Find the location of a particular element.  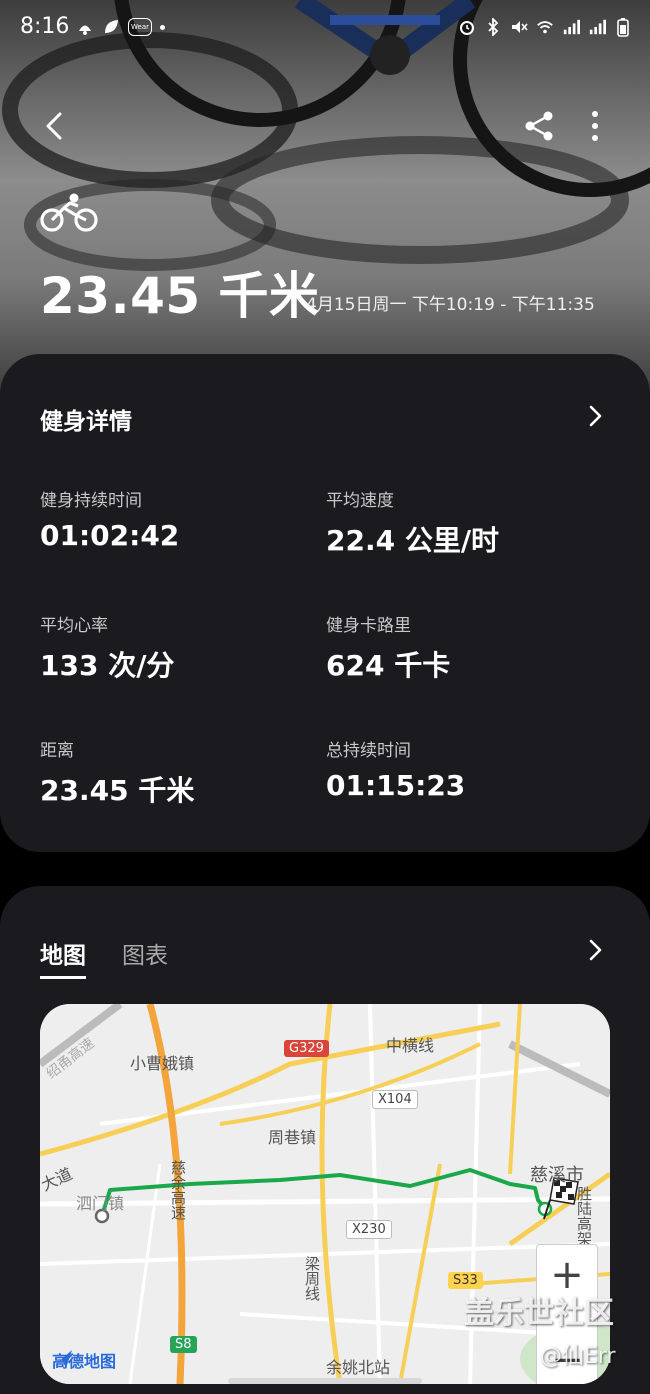

metric-average-speed: 平均速度 22.4 公里/时 is located at coordinates (466, 522).